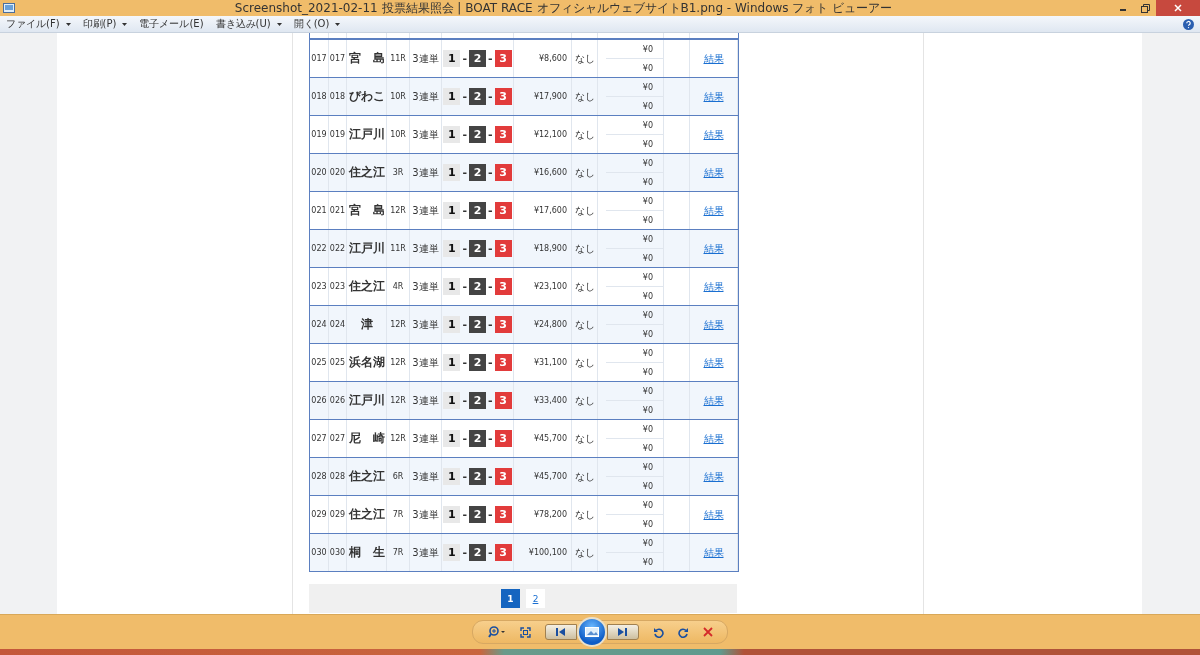 Image resolution: width=1200 pixels, height=655 pixels. Describe the element at coordinates (1188, 24) in the screenshot. I see `help-icon` at that location.